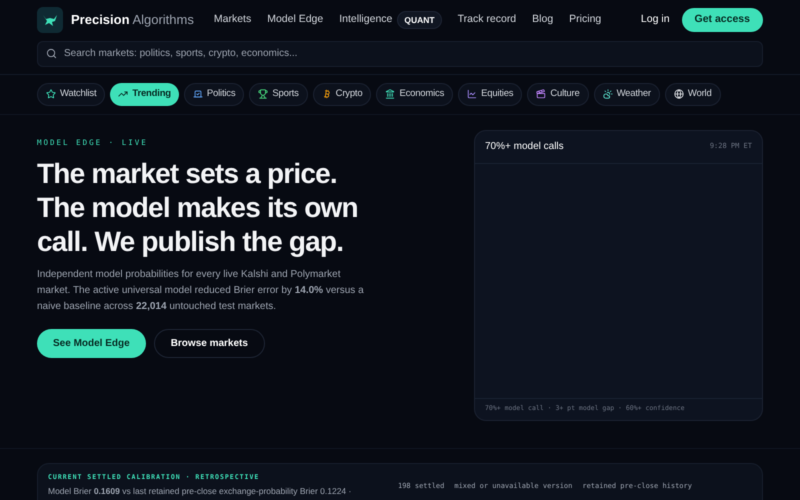 The height and width of the screenshot is (500, 800). Describe the element at coordinates (144, 94) in the screenshot. I see `category-tab: Trending` at that location.